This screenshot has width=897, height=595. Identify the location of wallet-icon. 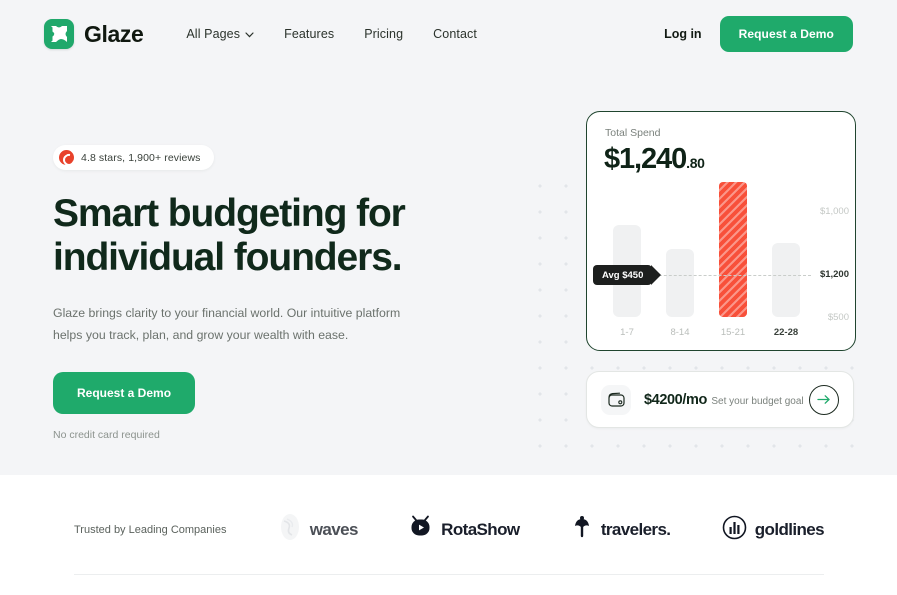
(616, 399).